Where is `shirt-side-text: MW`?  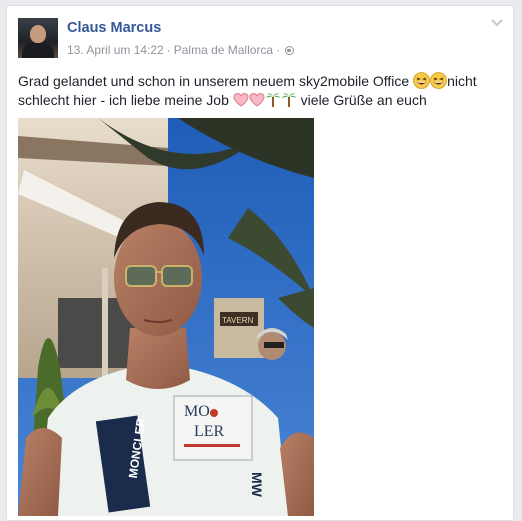 shirt-side-text: MW is located at coordinates (257, 485).